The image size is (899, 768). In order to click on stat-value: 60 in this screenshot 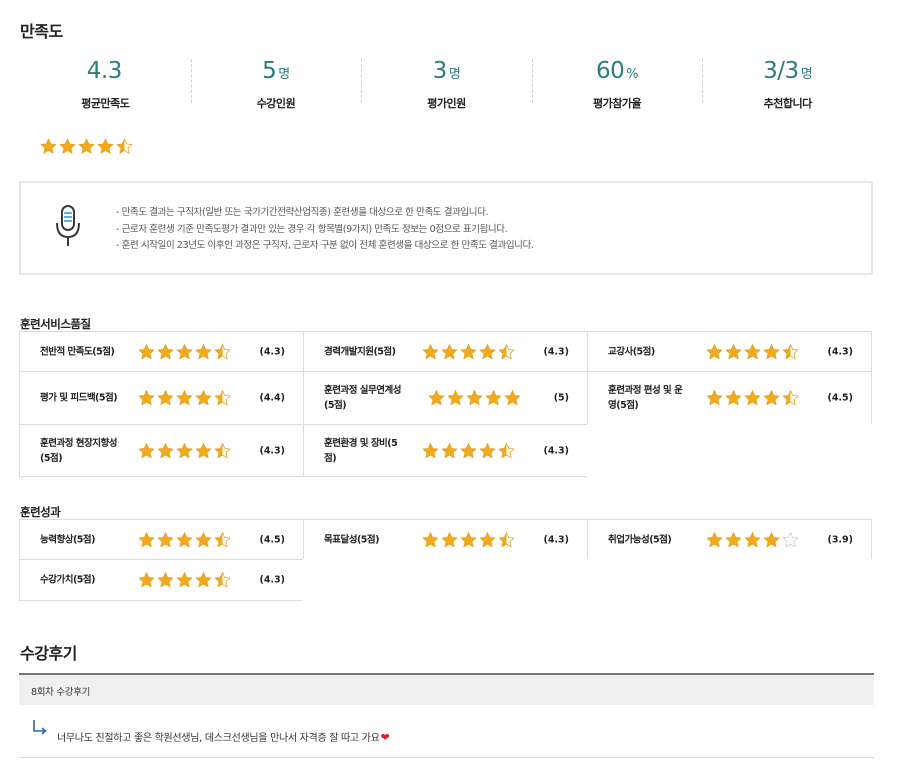, I will do `click(610, 71)`.